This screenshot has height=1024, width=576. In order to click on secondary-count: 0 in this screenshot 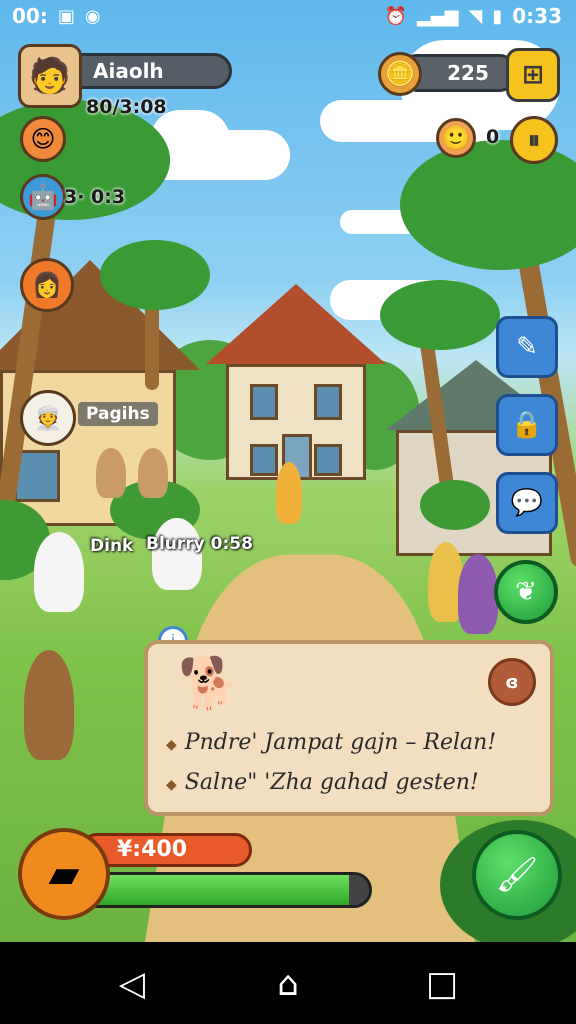, I will do `click(493, 137)`.